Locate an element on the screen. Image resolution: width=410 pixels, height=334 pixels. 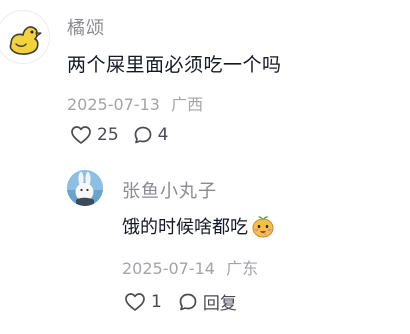
reply-avatar is located at coordinates (85, 188).